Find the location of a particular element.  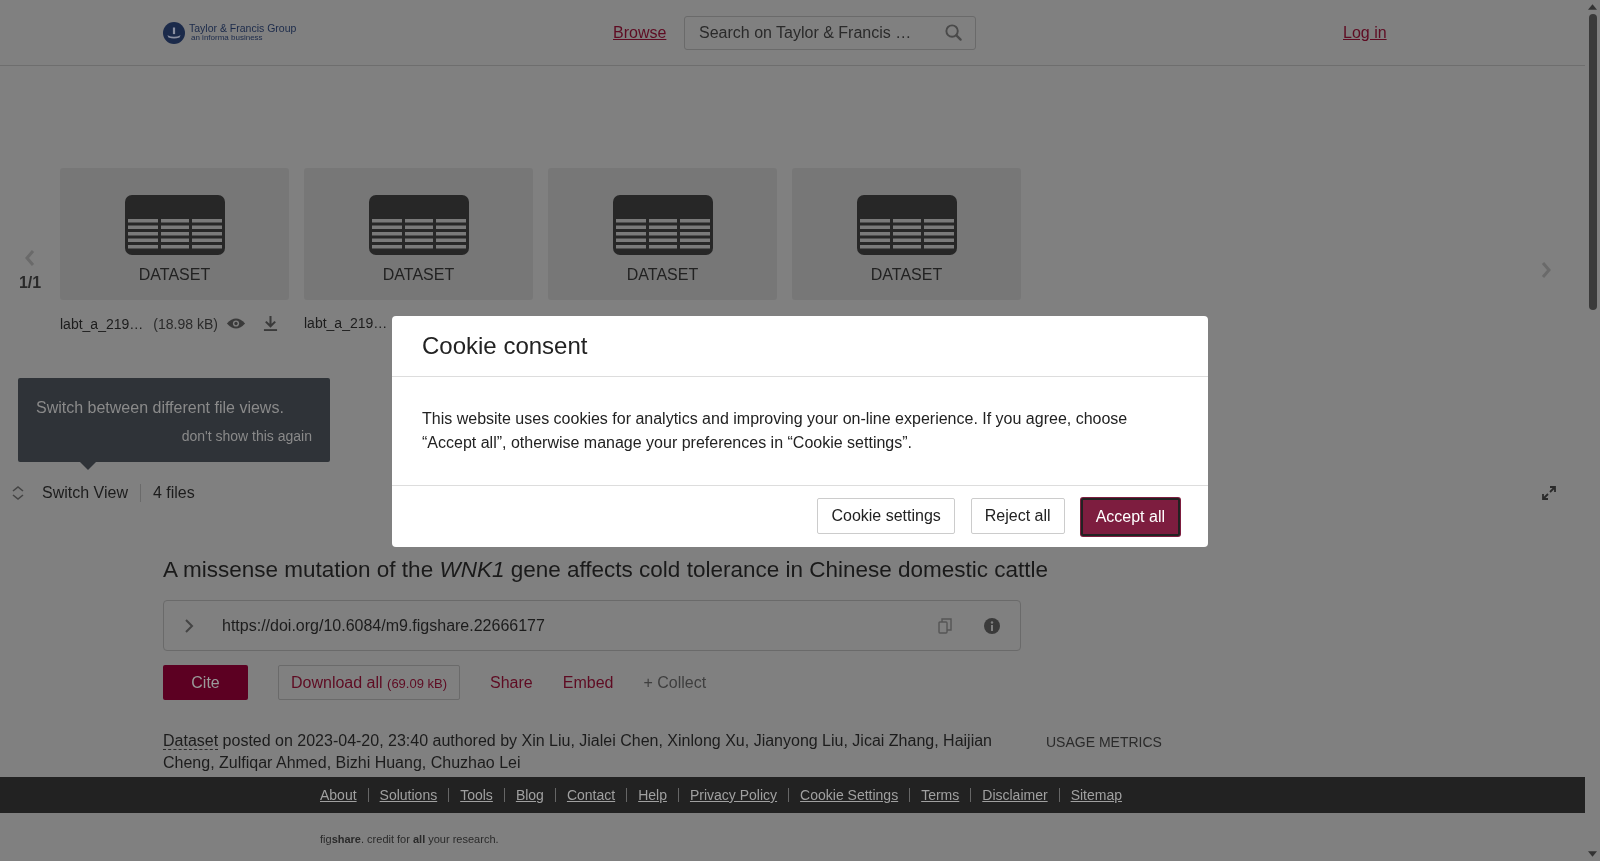

usage-metrics-heading: USAGE METRICS is located at coordinates (1104, 742).